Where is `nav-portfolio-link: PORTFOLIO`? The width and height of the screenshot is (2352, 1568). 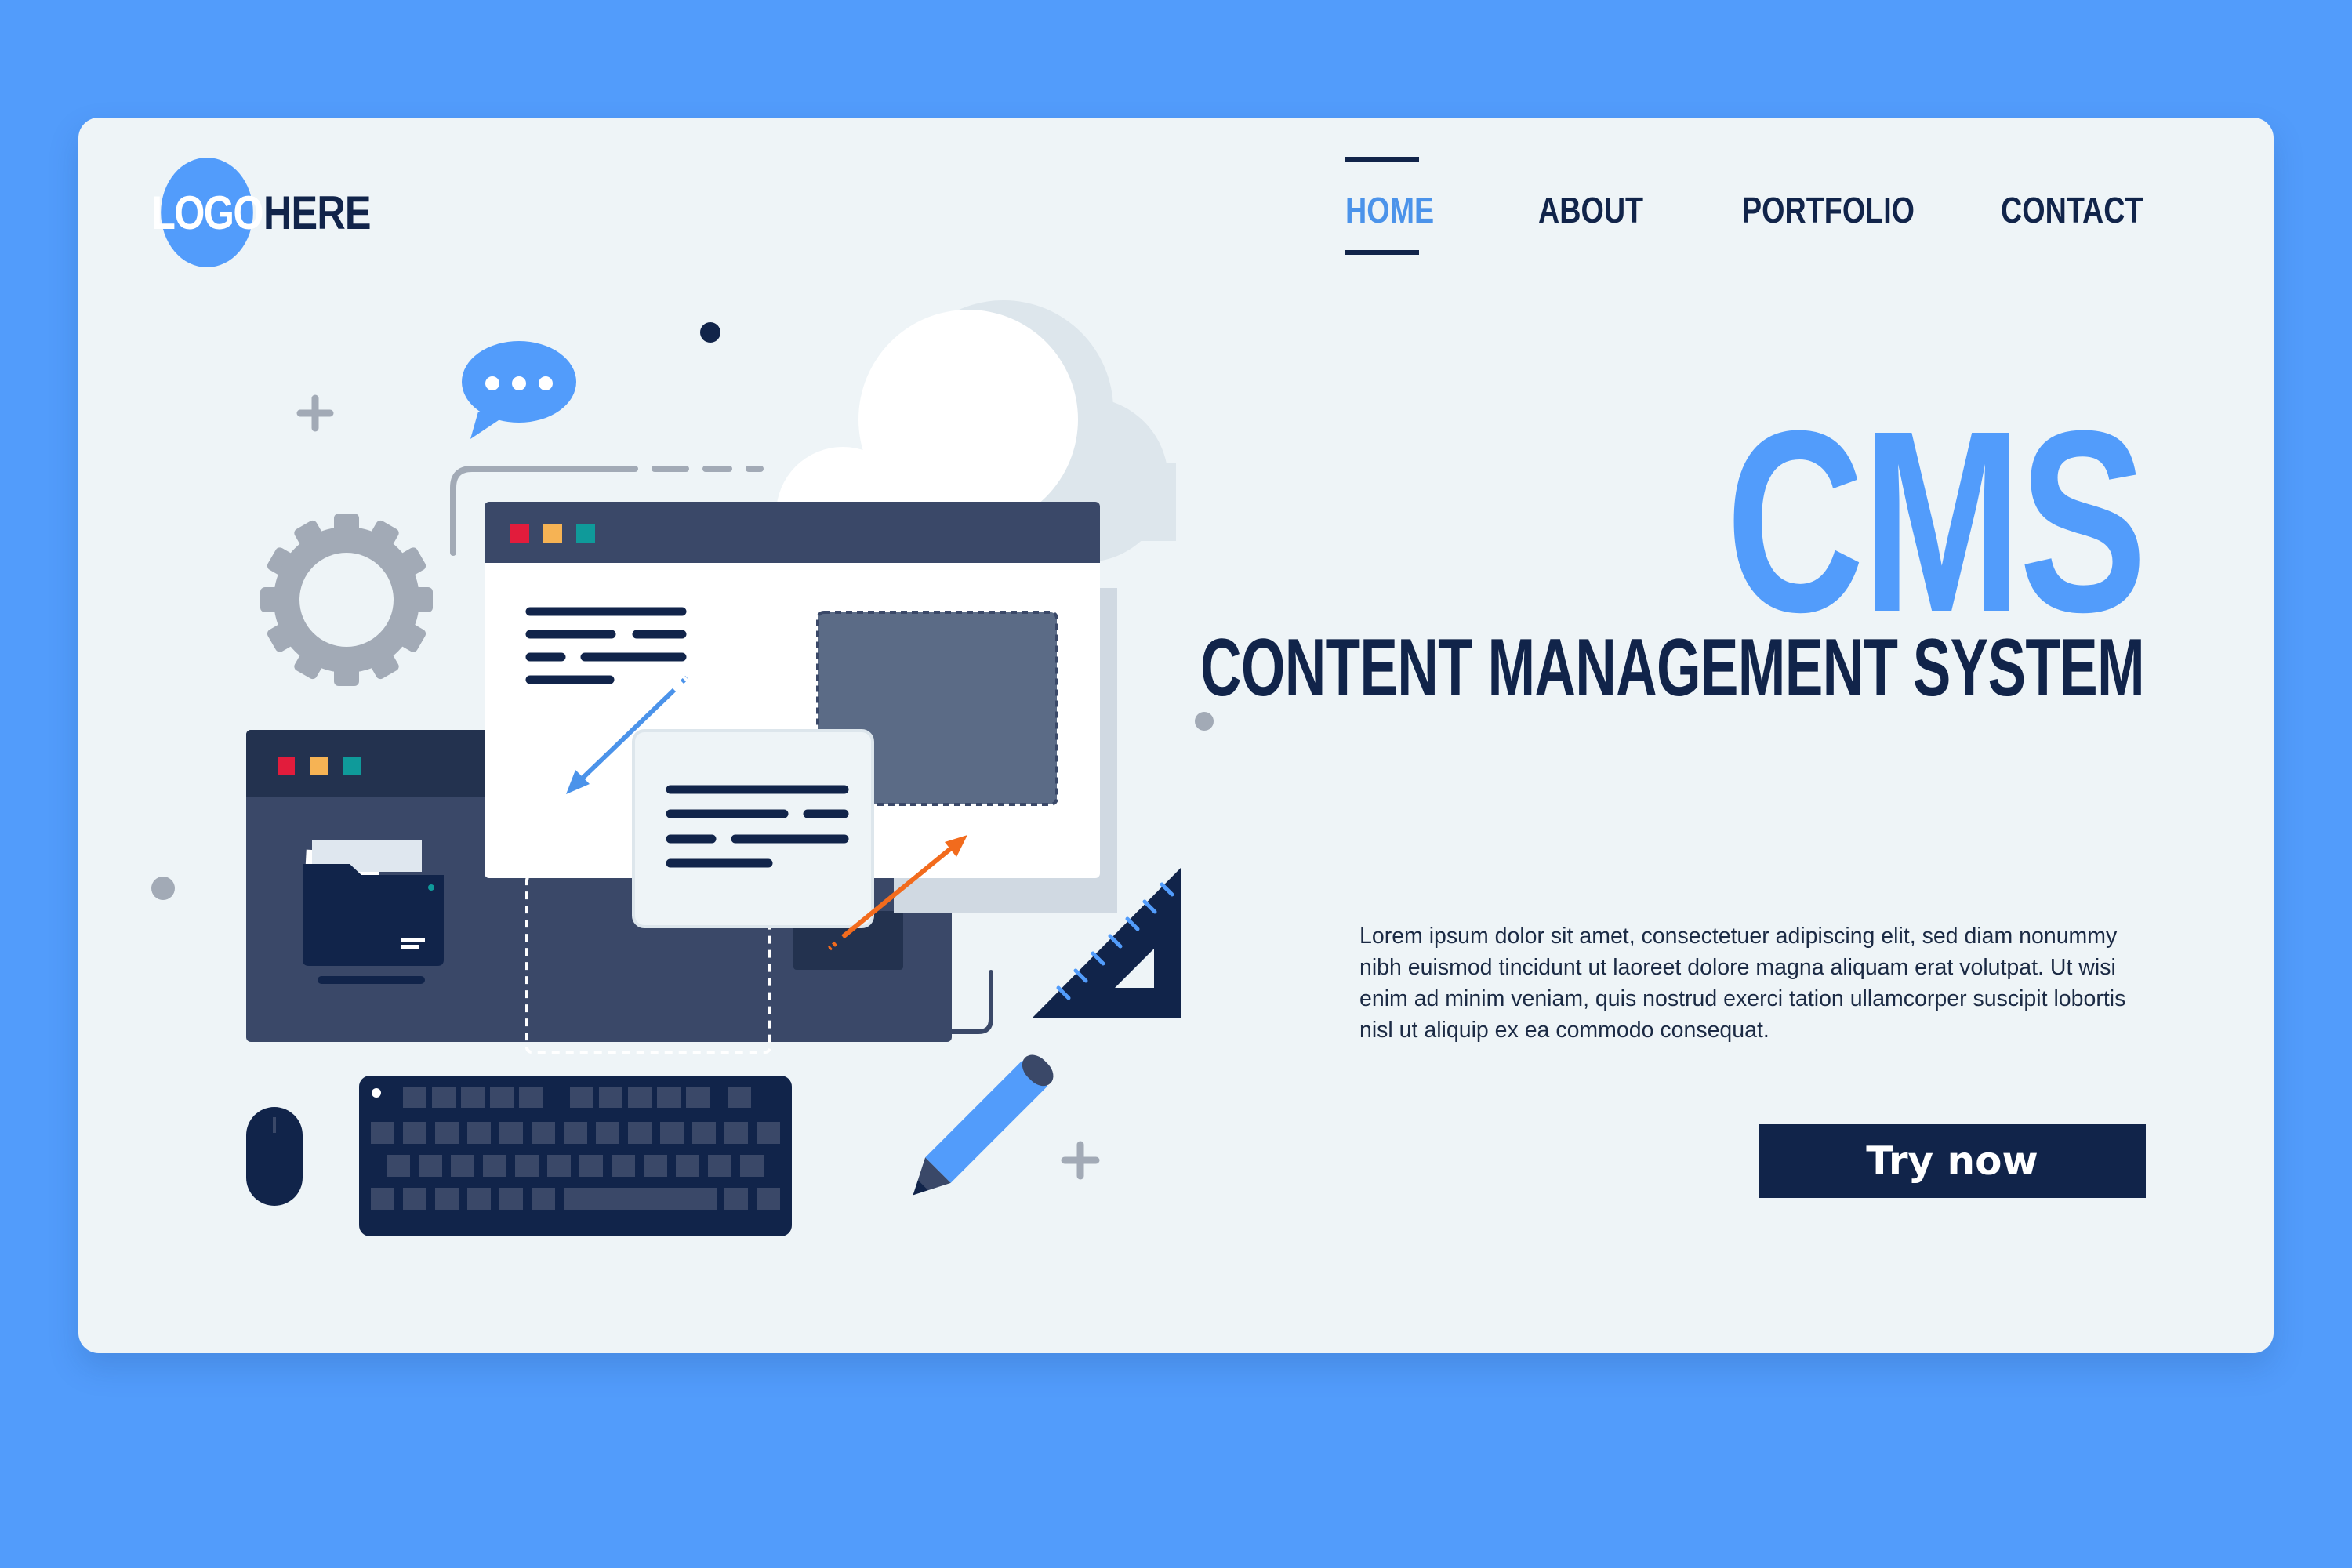 nav-portfolio-link: PORTFOLIO is located at coordinates (1828, 210).